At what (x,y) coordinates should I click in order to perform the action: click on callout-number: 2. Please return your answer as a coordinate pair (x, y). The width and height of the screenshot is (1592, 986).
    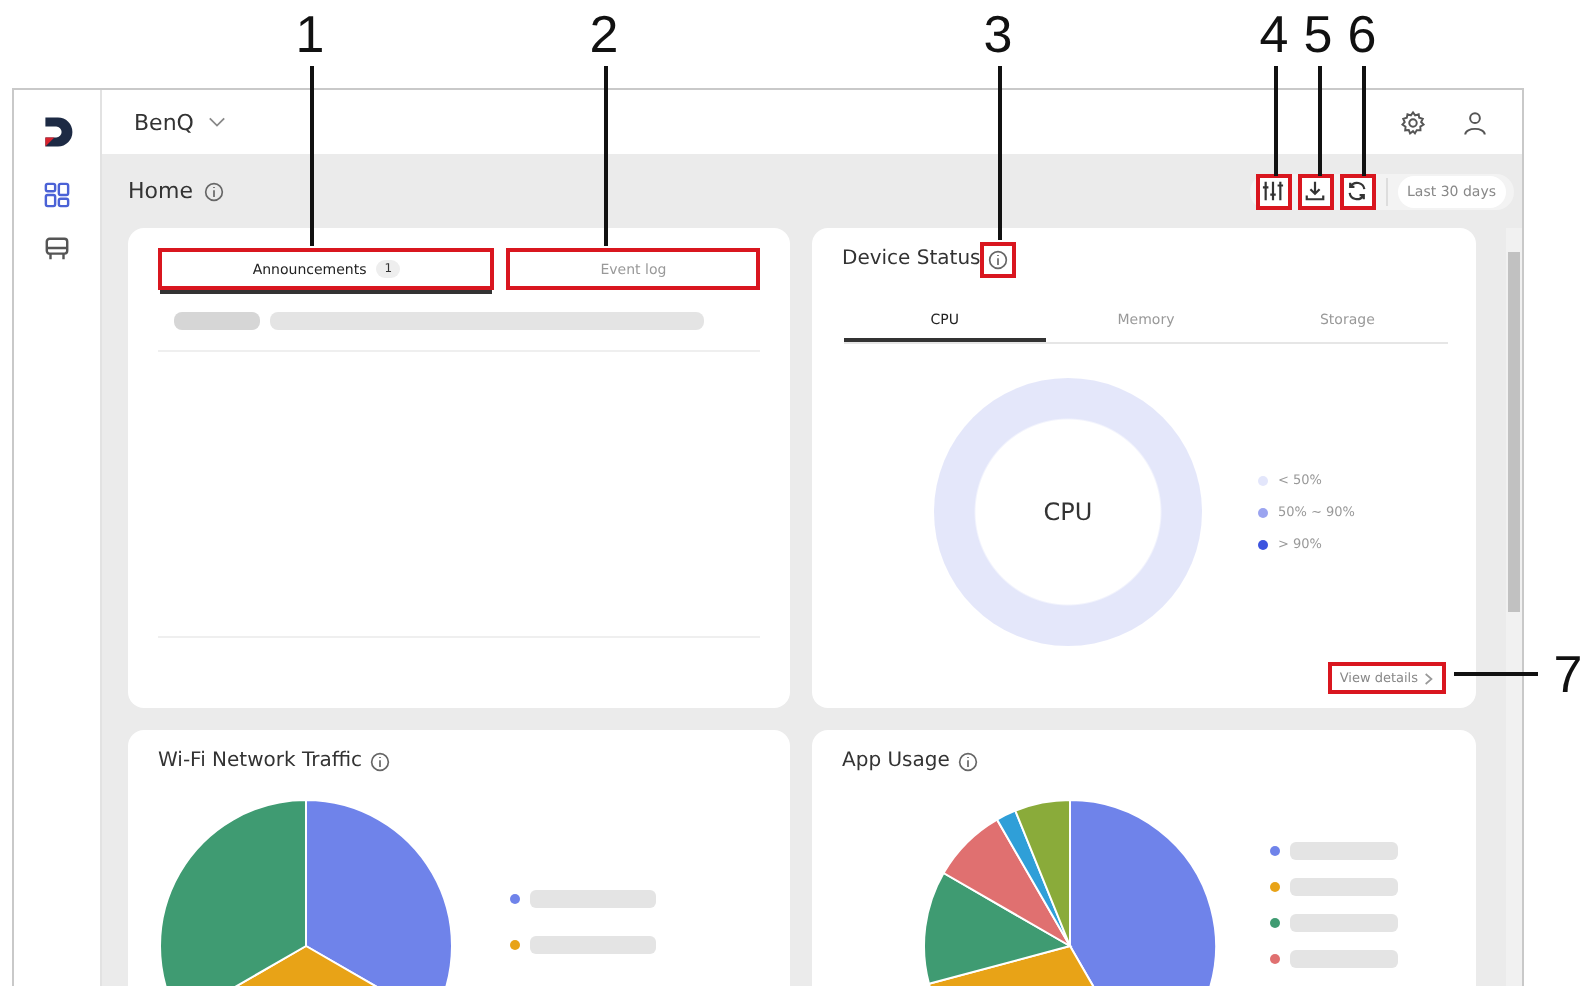
    Looking at the image, I should click on (604, 34).